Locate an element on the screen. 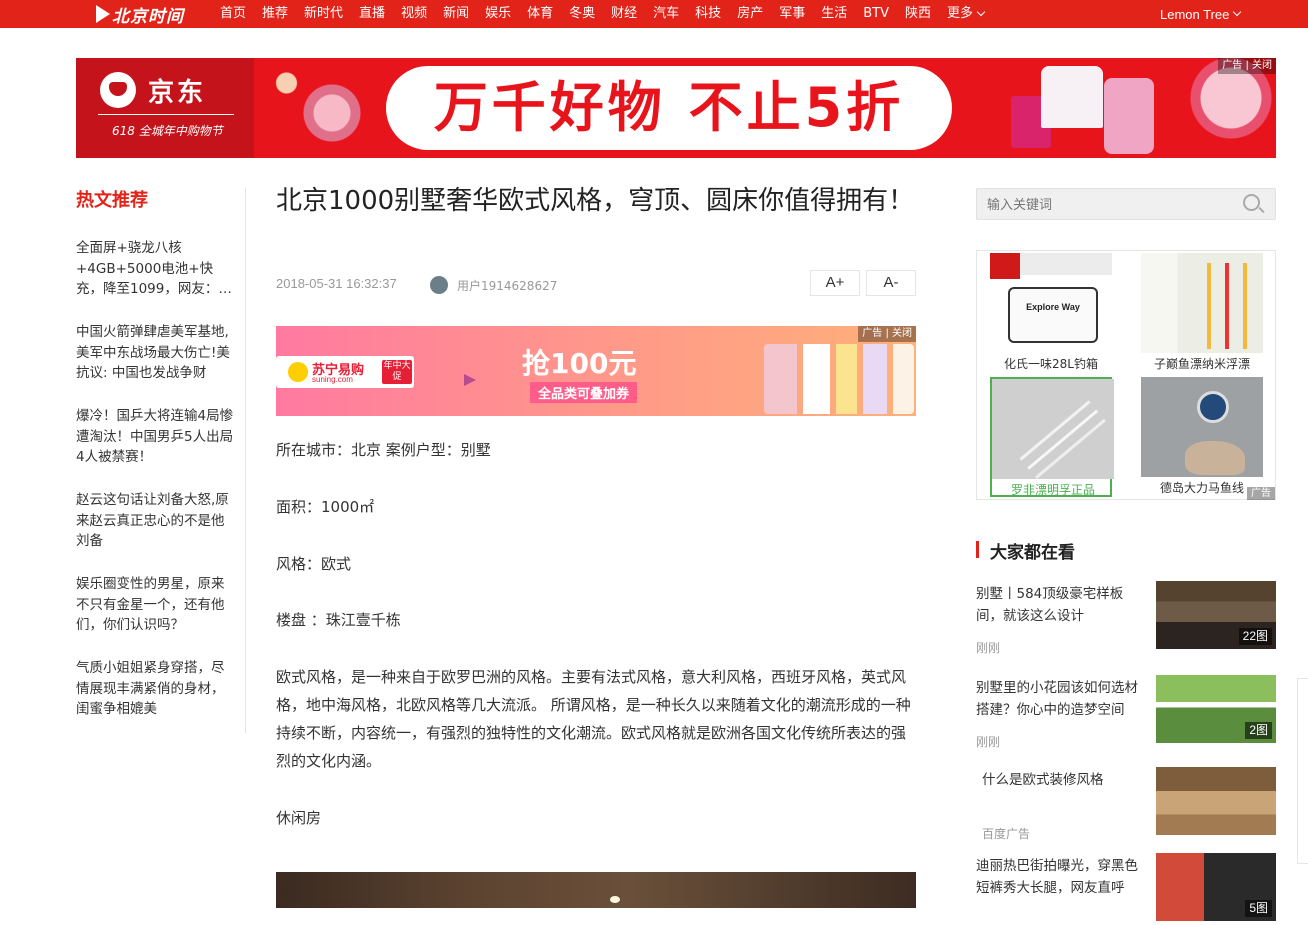  goods-item: 德岛大力马鱼线 is located at coordinates (1202, 437).